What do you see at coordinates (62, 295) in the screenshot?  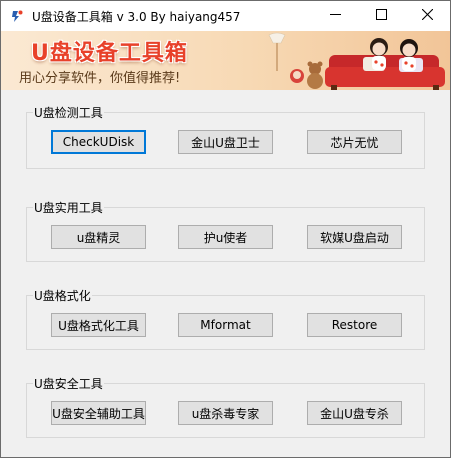 I see `group-title: U盘格式化` at bounding box center [62, 295].